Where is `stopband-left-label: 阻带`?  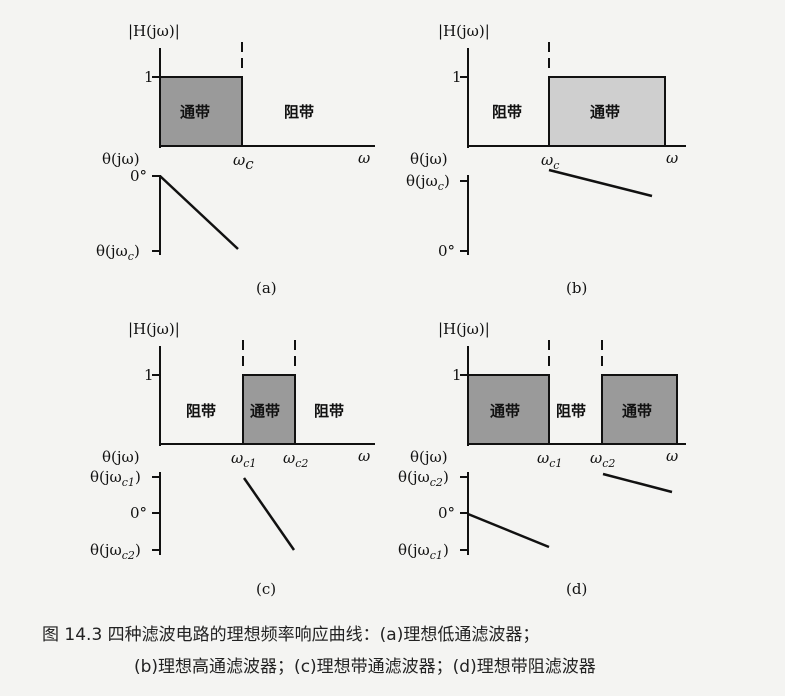 stopband-left-label: 阻带 is located at coordinates (201, 411).